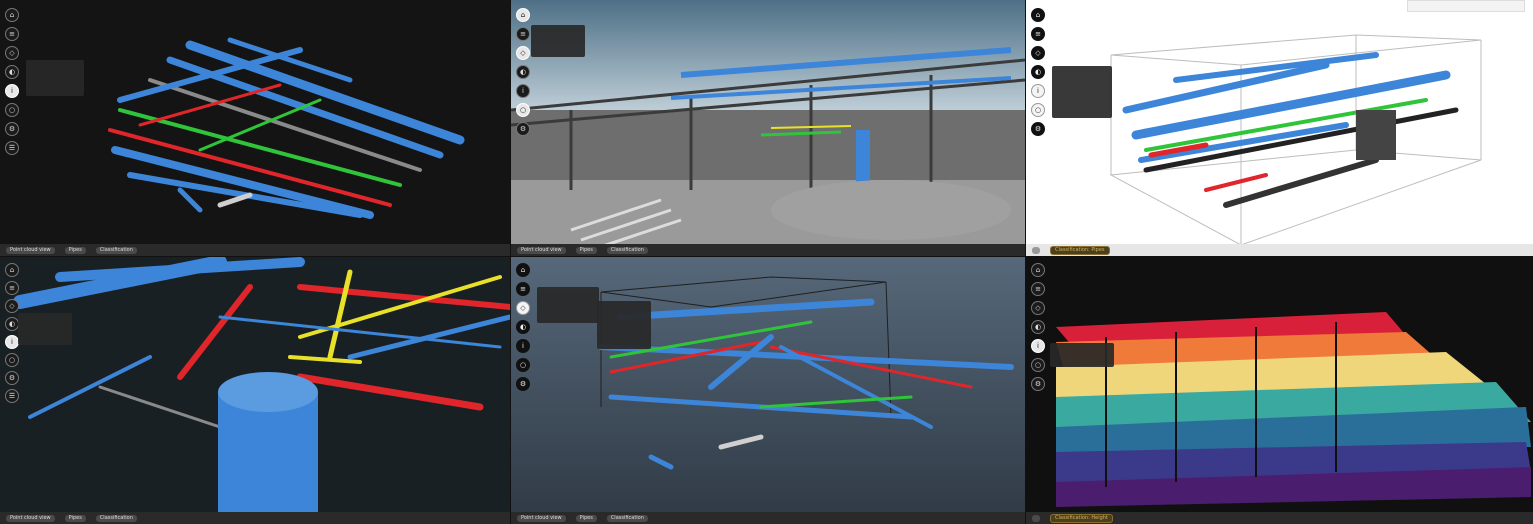 The height and width of the screenshot is (524, 1533). Describe the element at coordinates (1081, 518) in the screenshot. I see `status-chip-right: Classification: Height` at that location.